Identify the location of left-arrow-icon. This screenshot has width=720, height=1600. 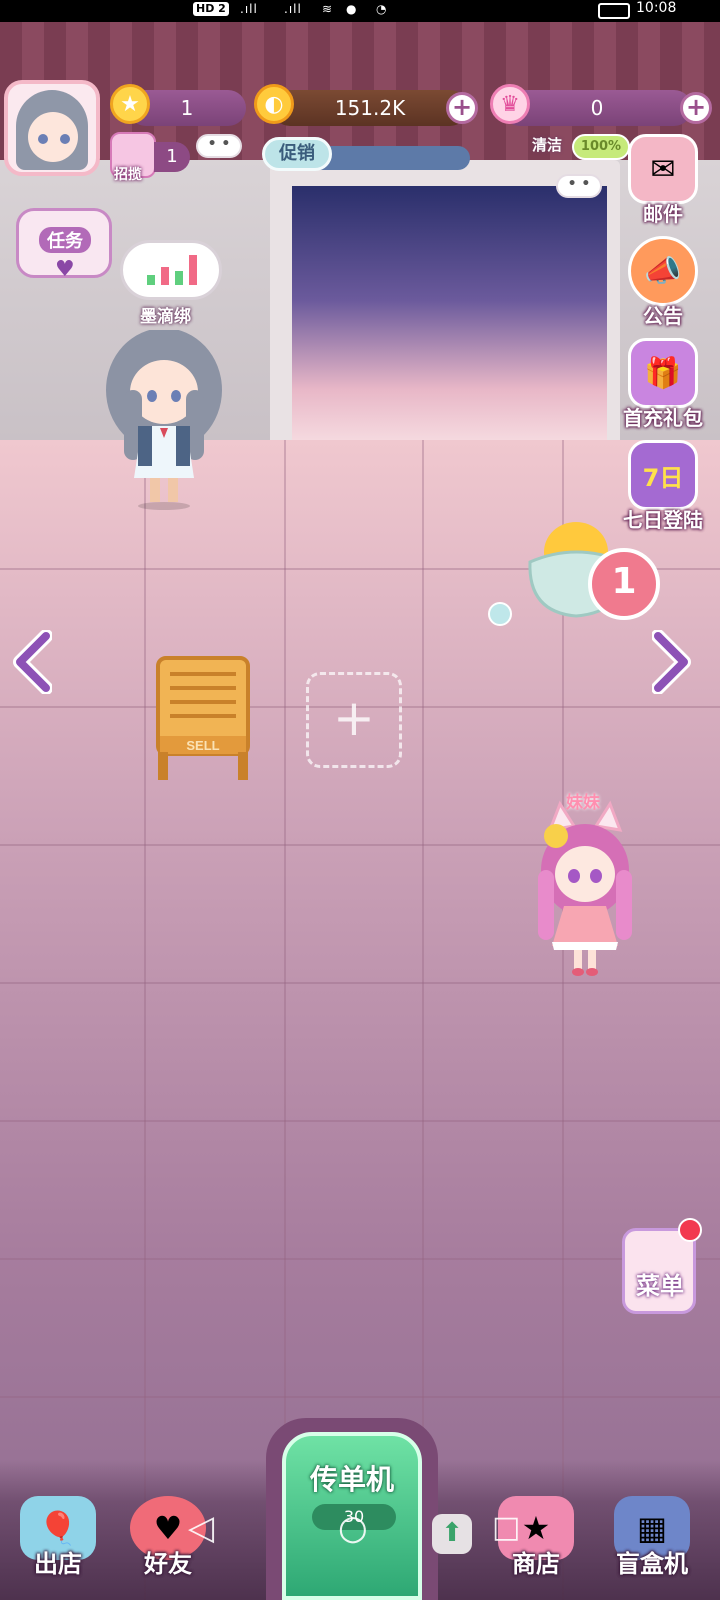
(32, 662).